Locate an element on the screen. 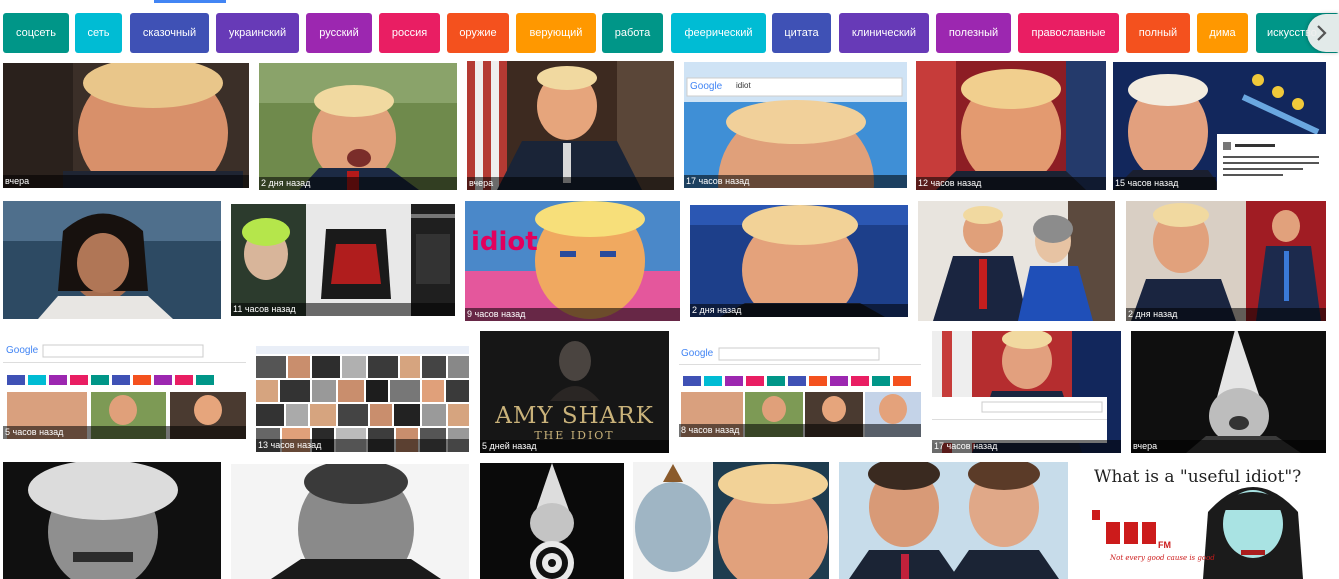 The height and width of the screenshot is (579, 1339). chip-oruzhie: оружие is located at coordinates (478, 33).